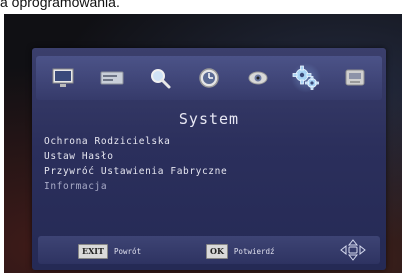  Describe the element at coordinates (128, 251) in the screenshot. I see `exit-hint-label: Powrót` at that location.